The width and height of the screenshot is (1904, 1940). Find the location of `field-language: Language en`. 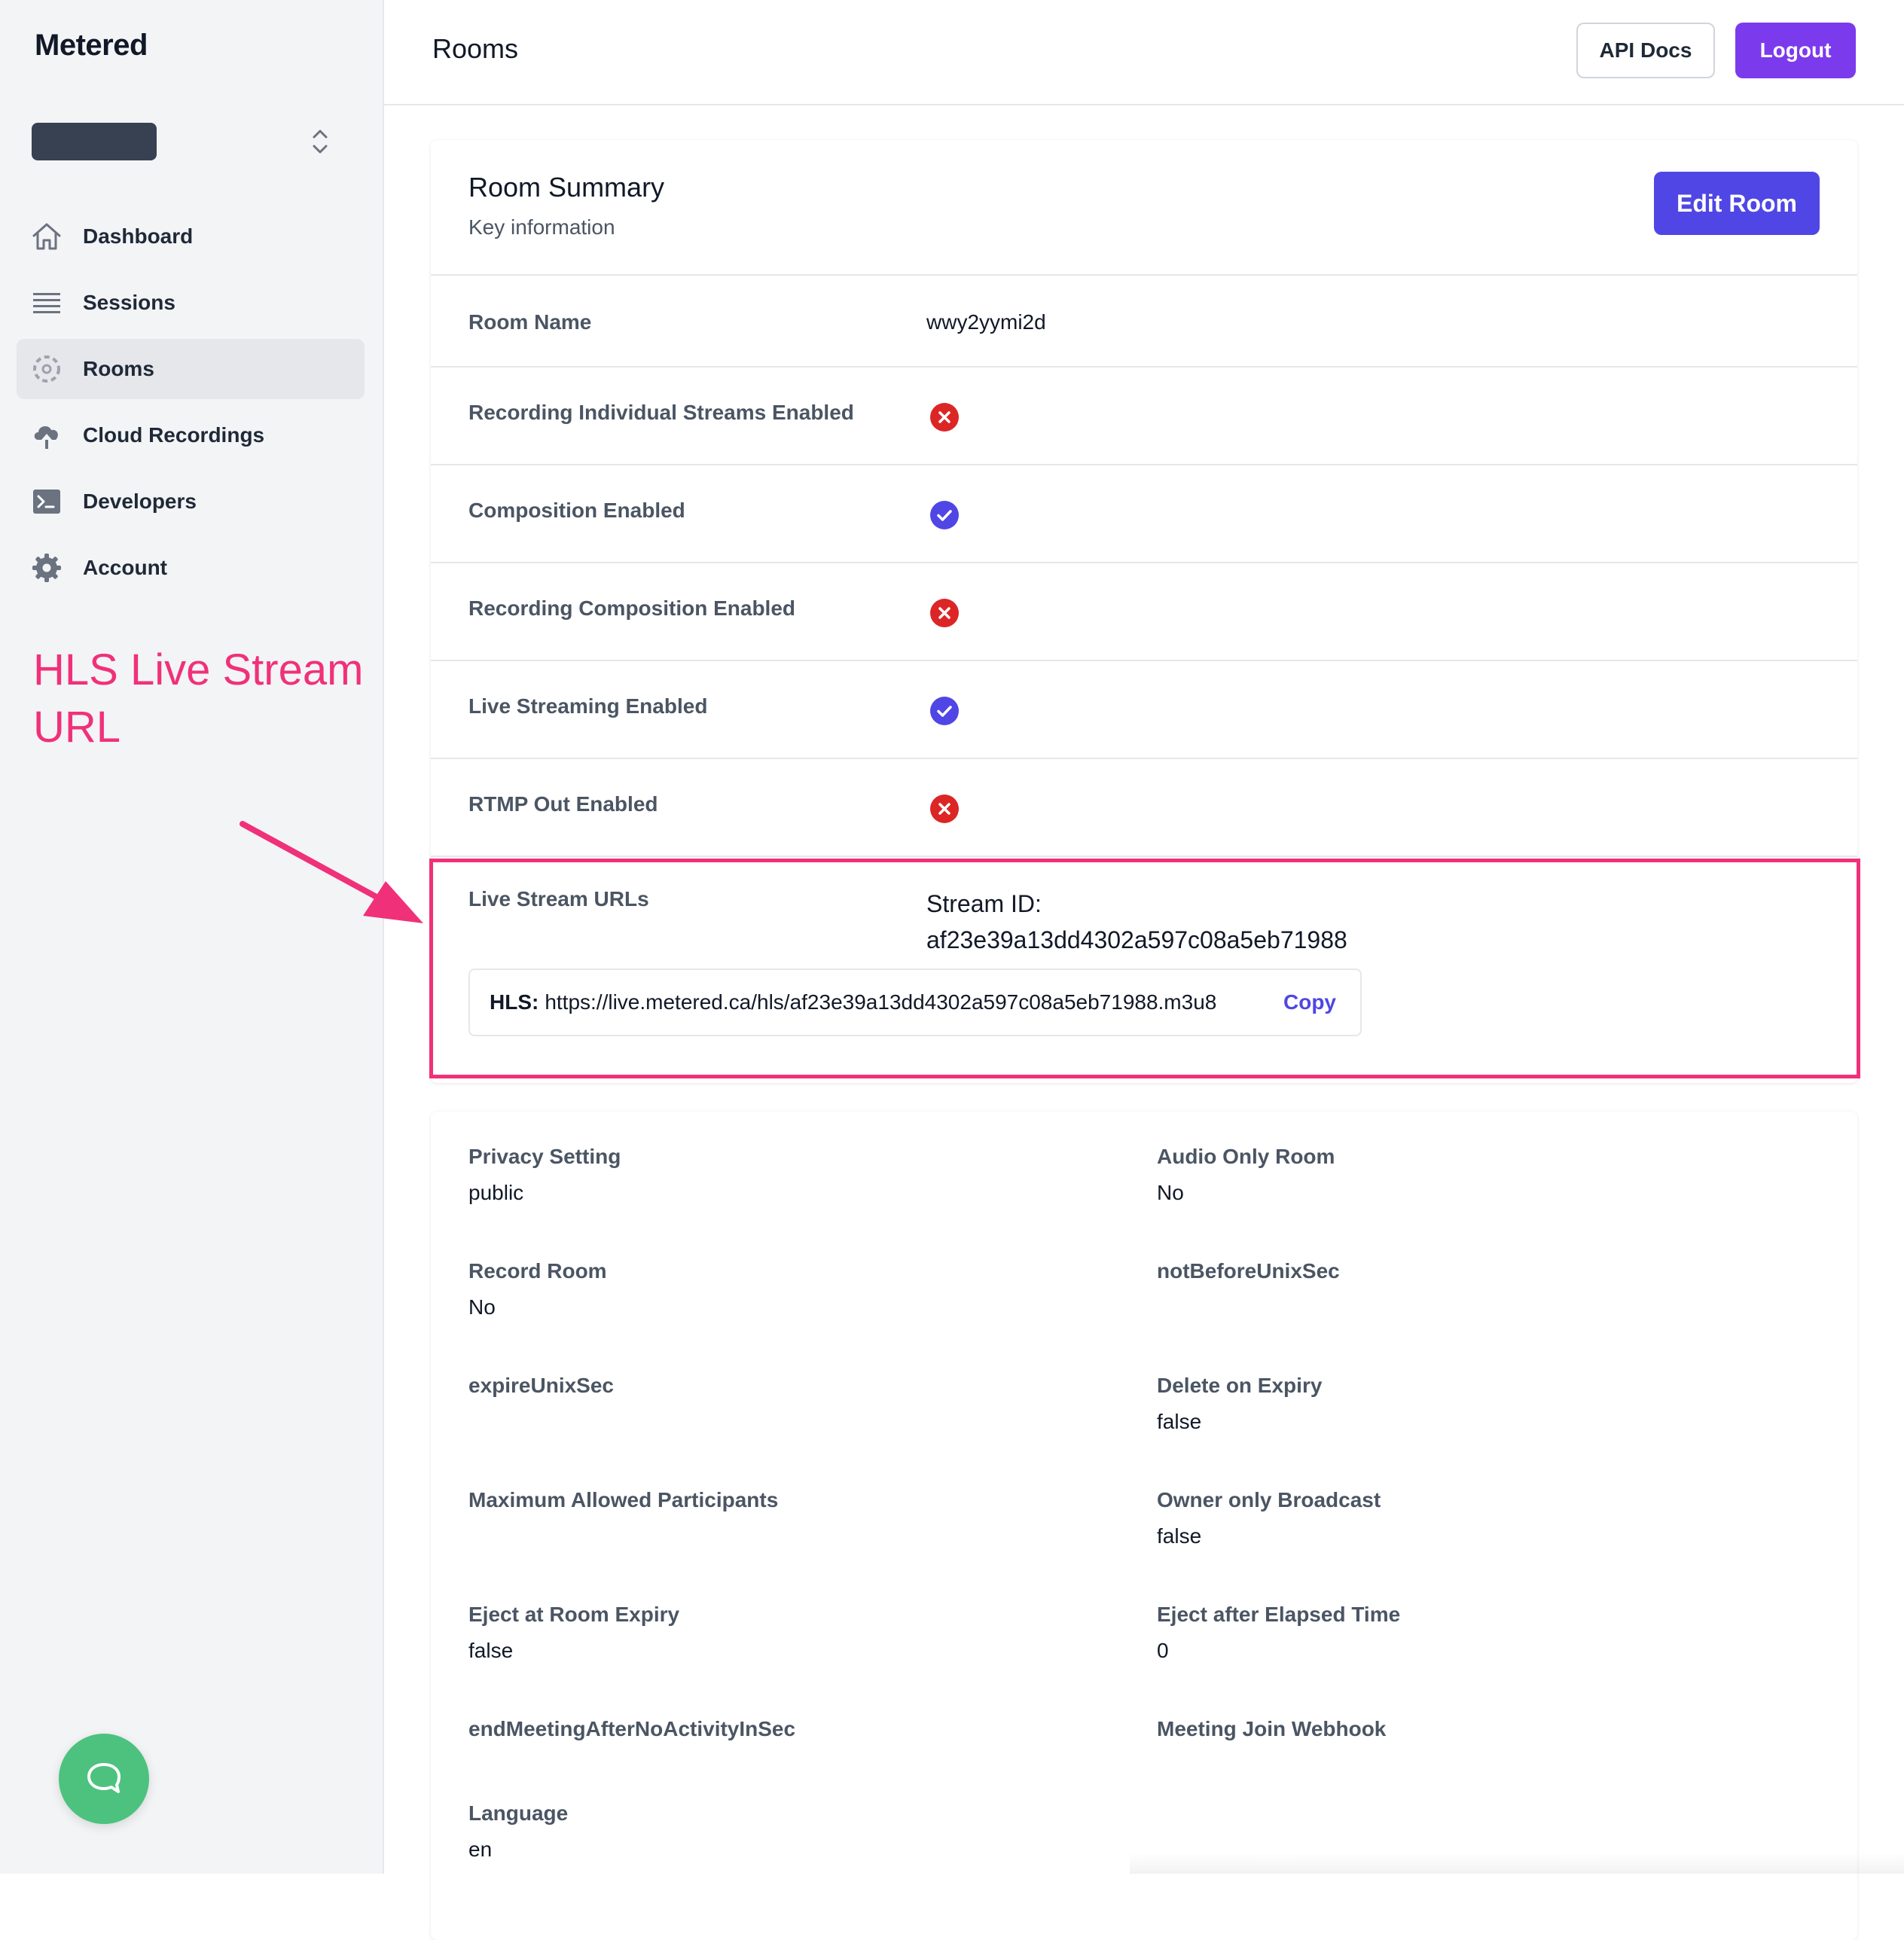

field-language: Language en is located at coordinates (769, 1831).